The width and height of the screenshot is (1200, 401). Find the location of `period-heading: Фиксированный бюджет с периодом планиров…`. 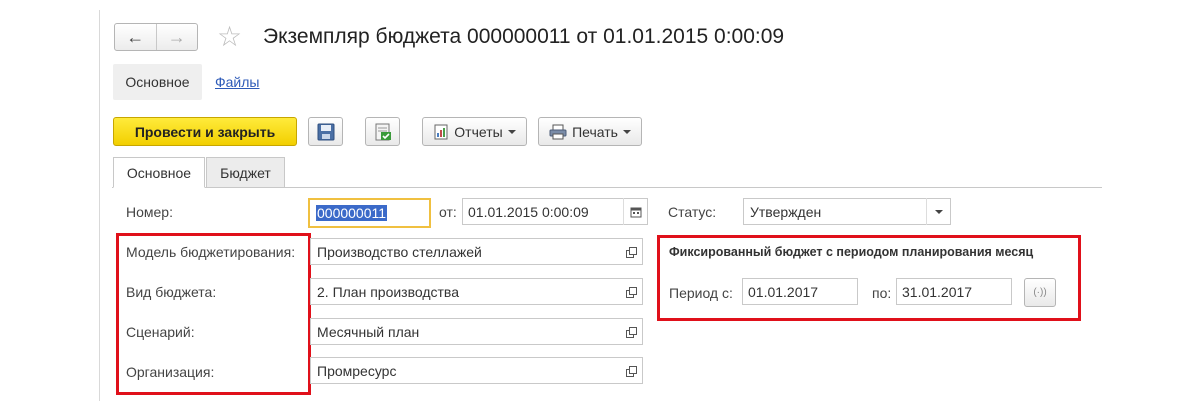

period-heading: Фиксированный бюджет с периодом планиров… is located at coordinates (851, 252).